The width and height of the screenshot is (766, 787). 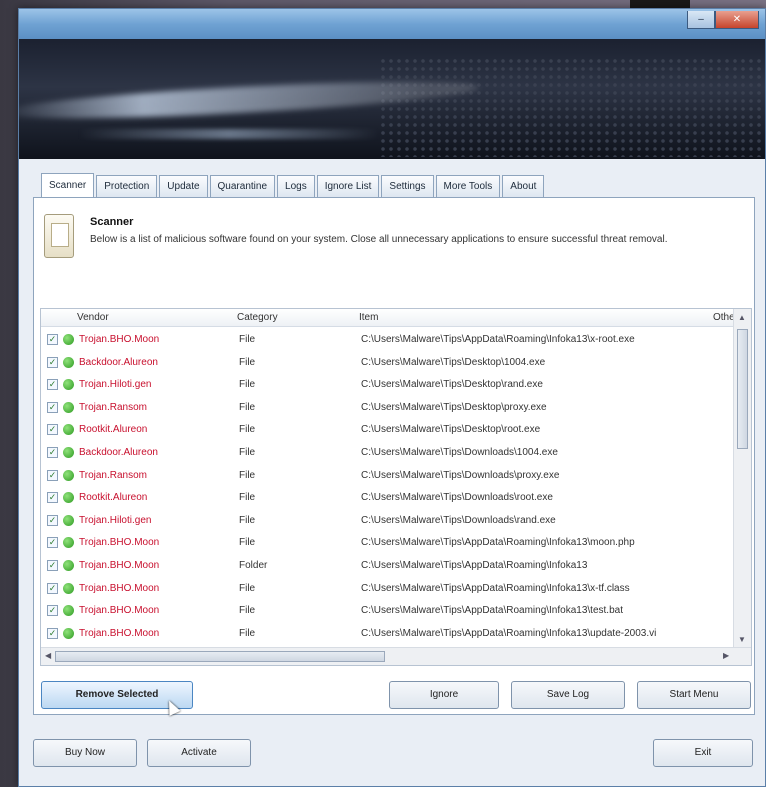 What do you see at coordinates (468, 186) in the screenshot?
I see `tab-more-tools: More Tools` at bounding box center [468, 186].